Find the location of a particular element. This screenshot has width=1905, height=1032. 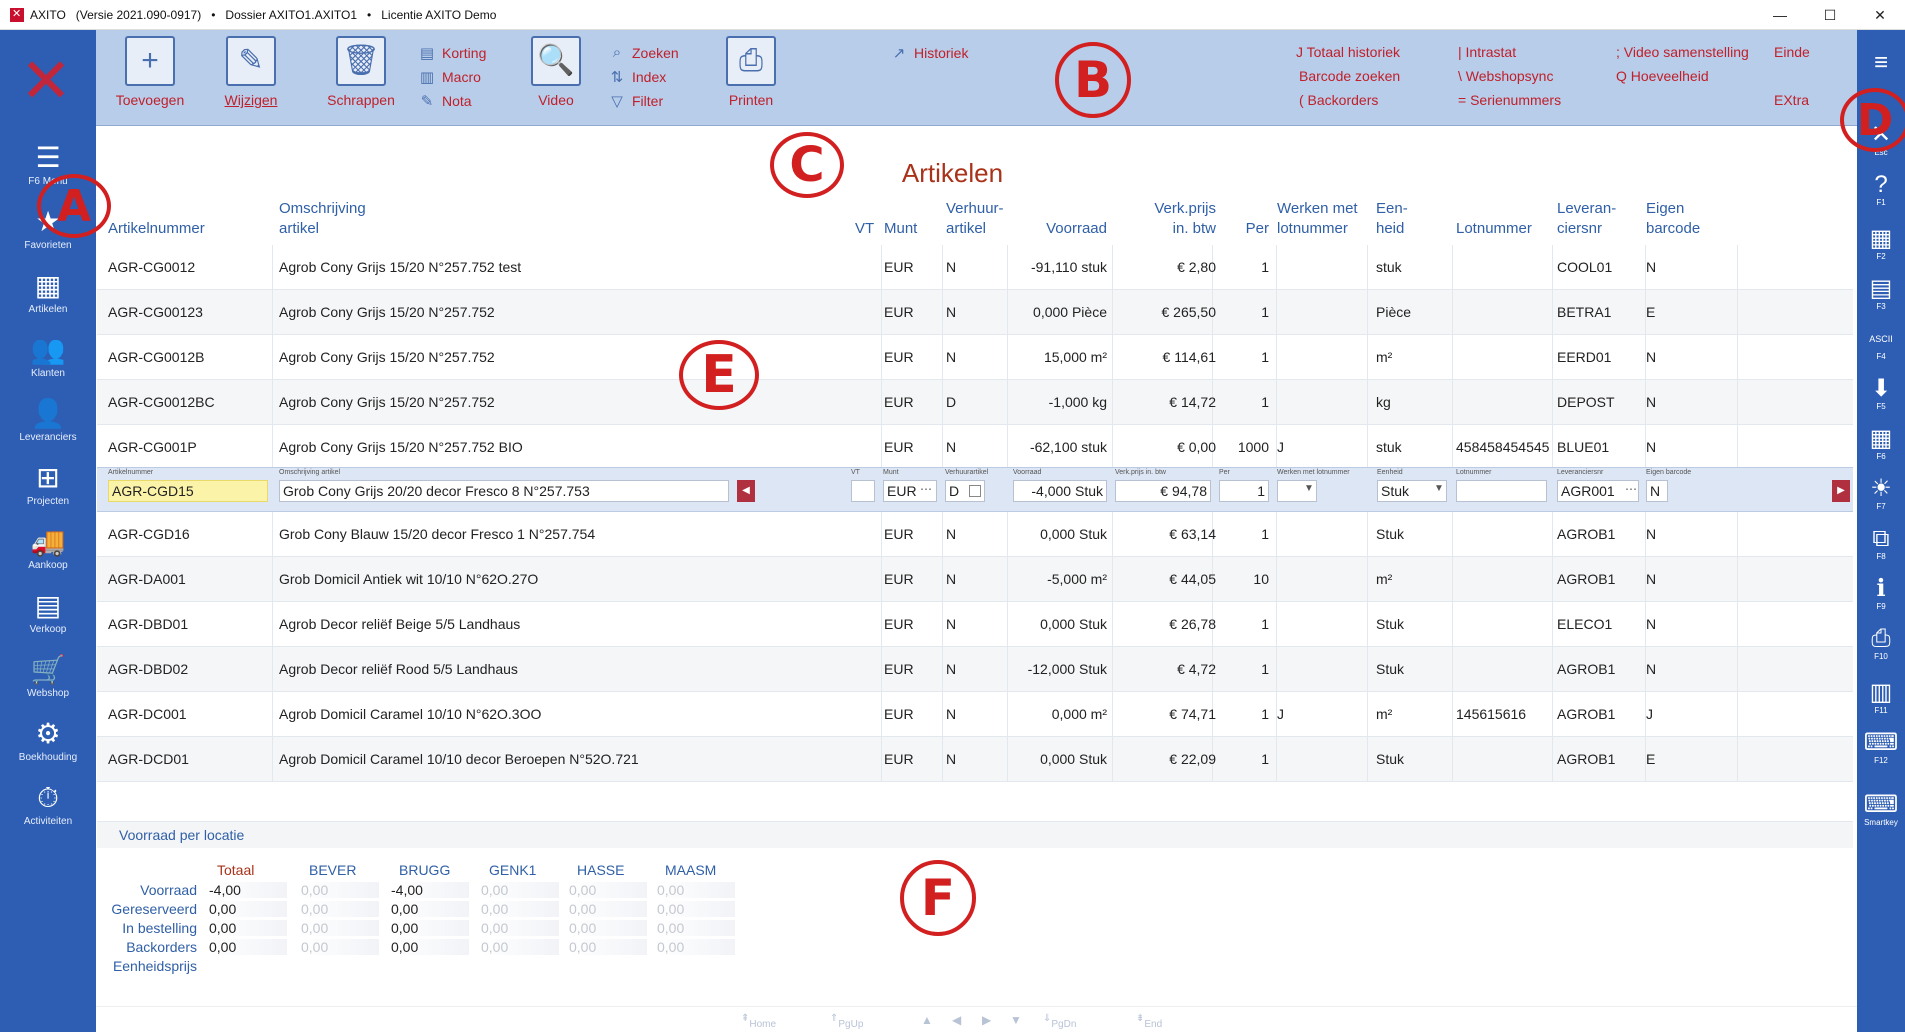

rightbar-item-f6: ▦ F6 is located at coordinates (1881, 444).